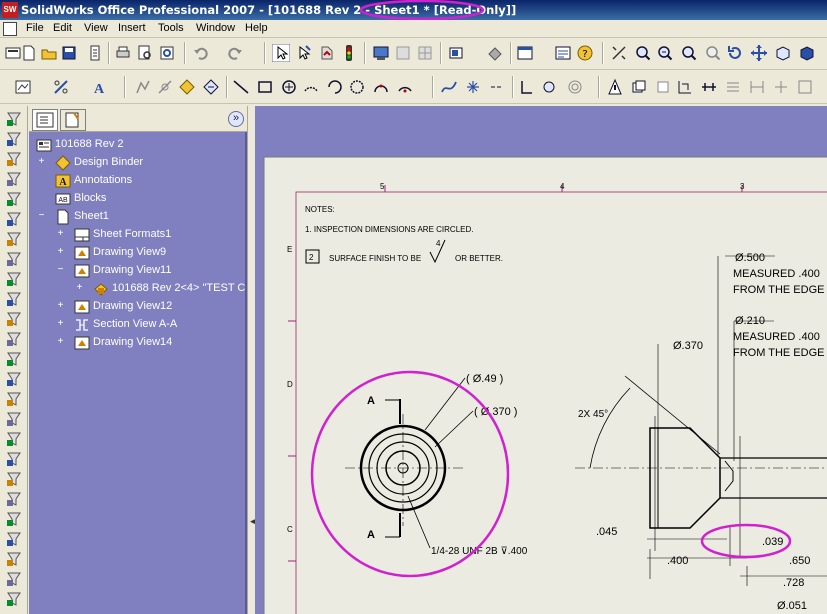  Describe the element at coordinates (14, 499) in the screenshot. I see `filter-hole-icon` at that location.